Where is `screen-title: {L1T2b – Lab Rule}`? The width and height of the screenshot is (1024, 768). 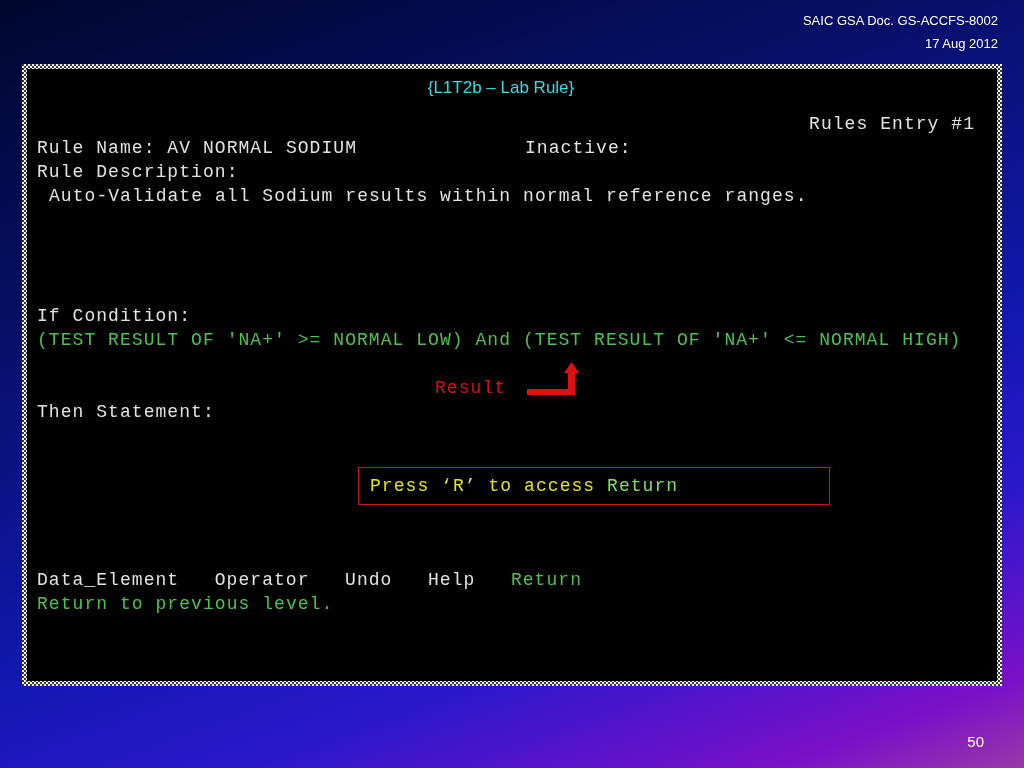
screen-title: {L1T2b – Lab Rule} is located at coordinates (501, 88).